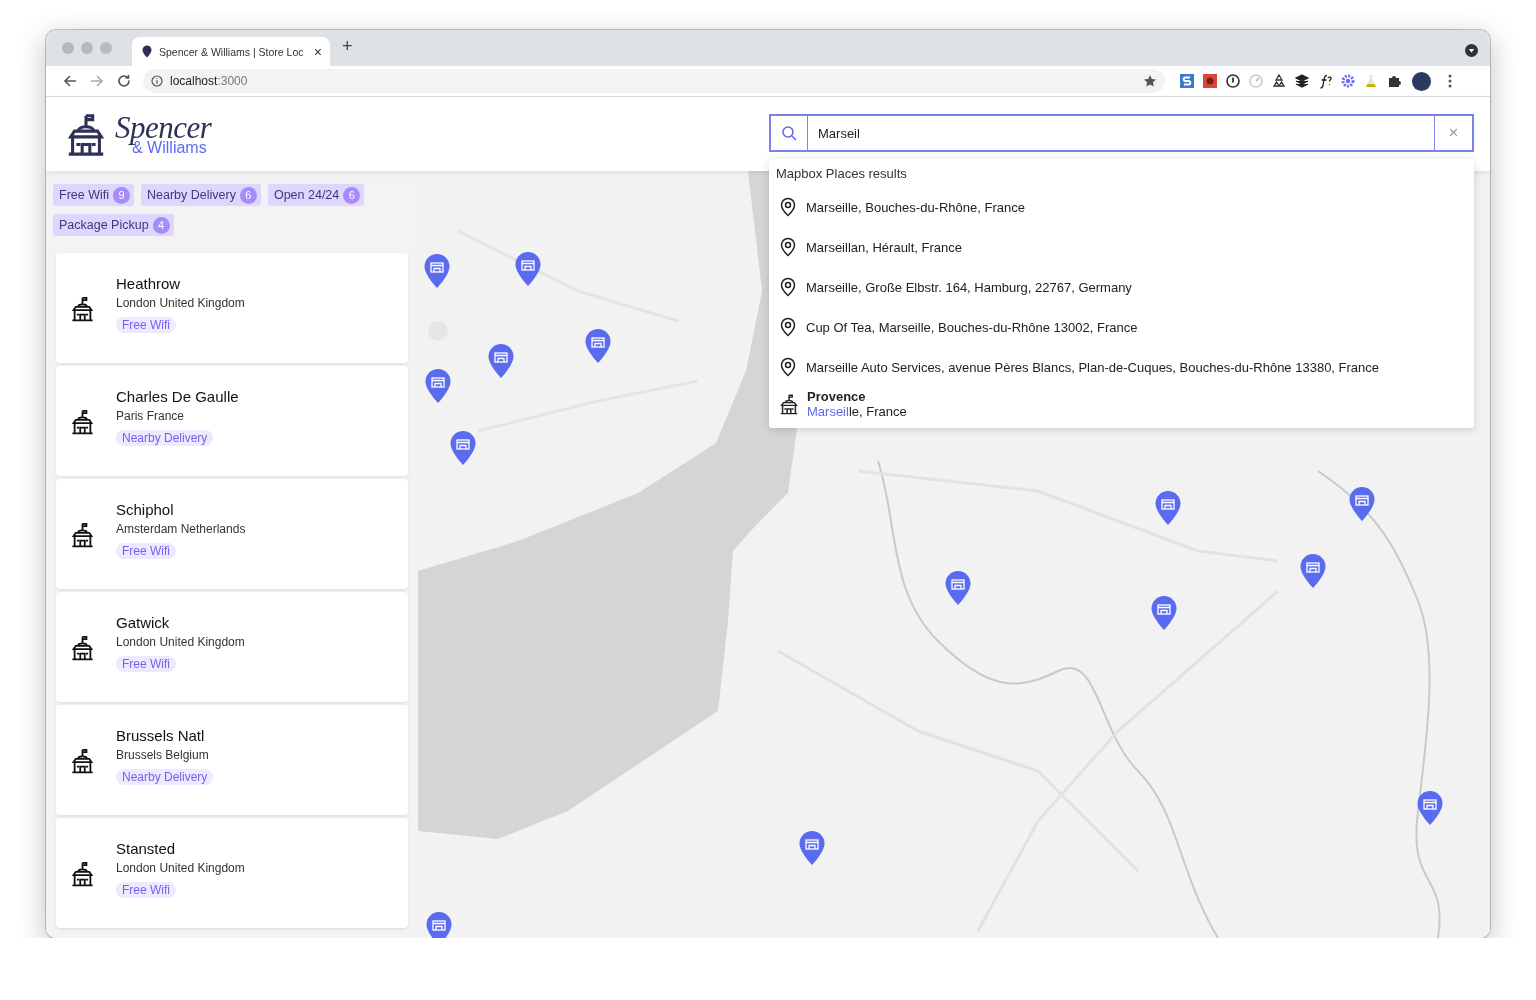 This screenshot has height=1000, width=1536. Describe the element at coordinates (161, 735) in the screenshot. I see `store-name: Brussels Natl` at that location.